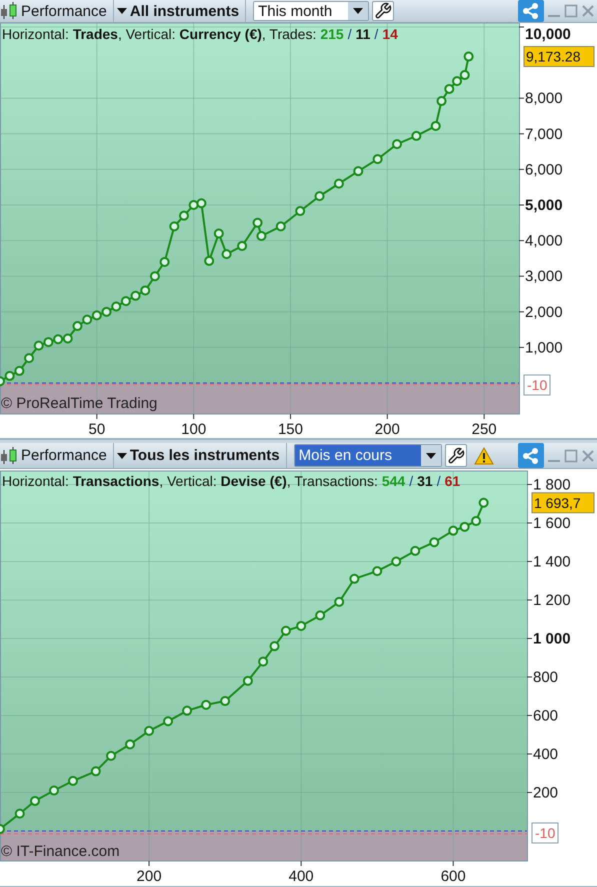 The height and width of the screenshot is (887, 597). Describe the element at coordinates (394, 481) in the screenshot. I see `trade-count: 544` at that location.